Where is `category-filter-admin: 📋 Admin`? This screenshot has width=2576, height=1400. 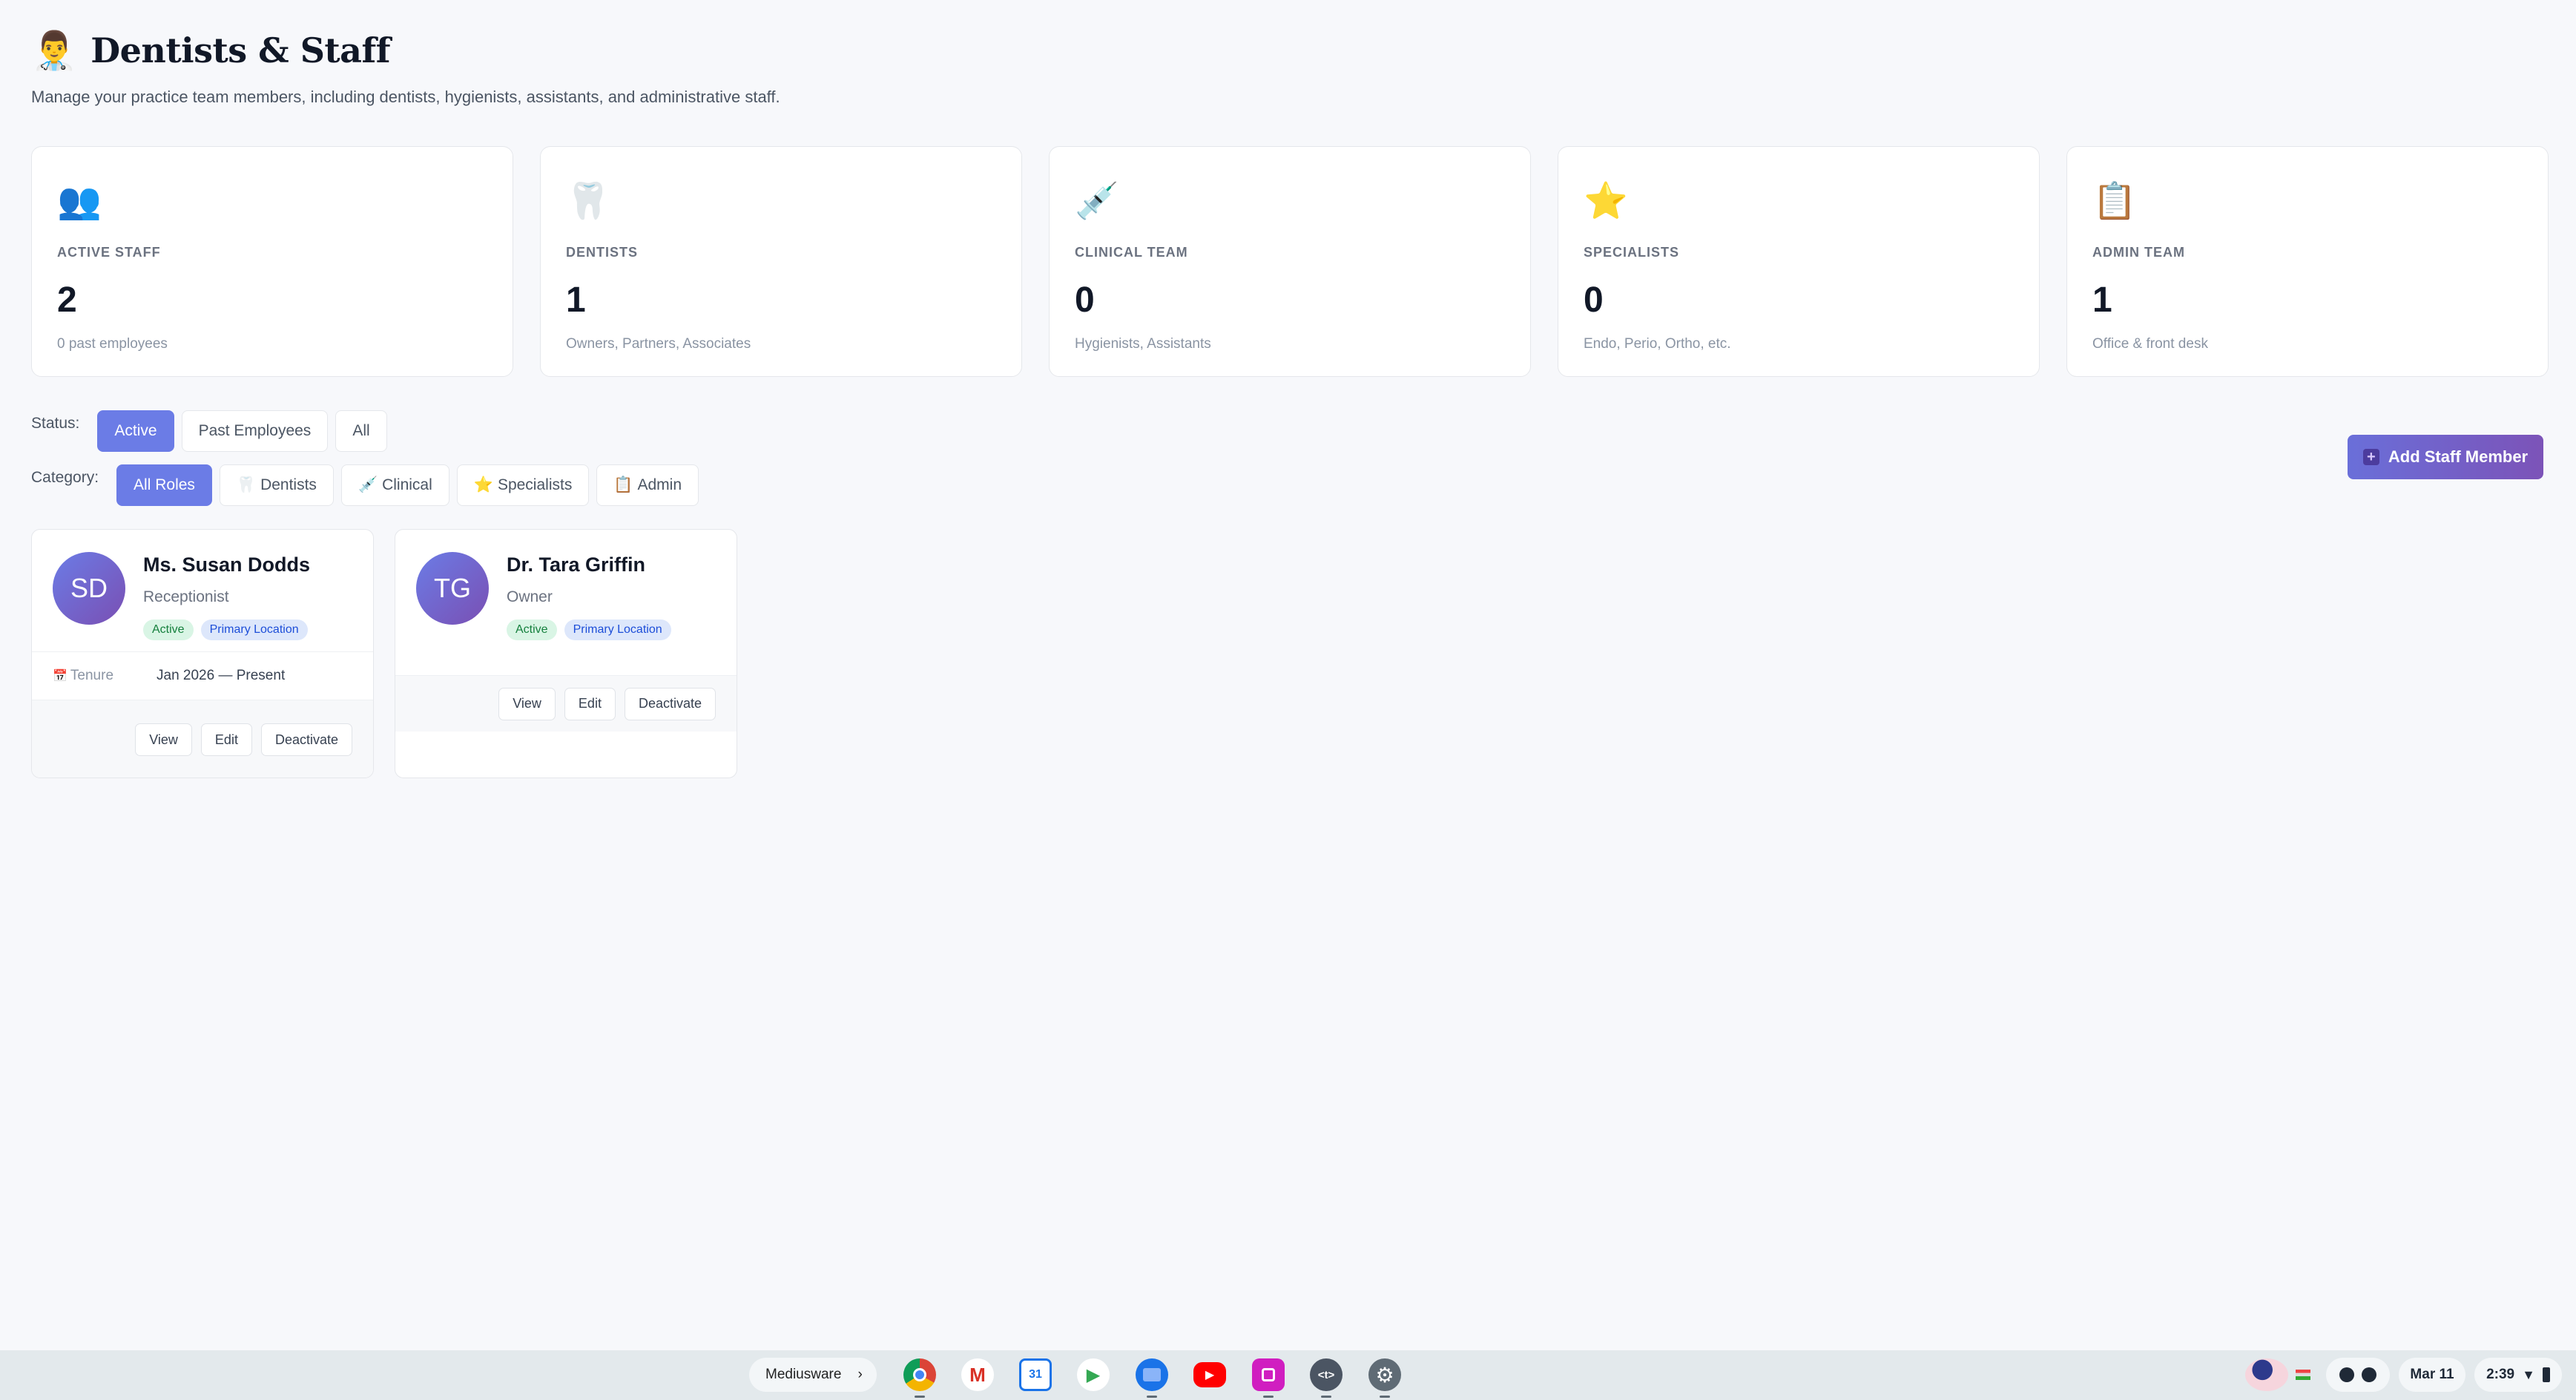 category-filter-admin: 📋 Admin is located at coordinates (648, 485).